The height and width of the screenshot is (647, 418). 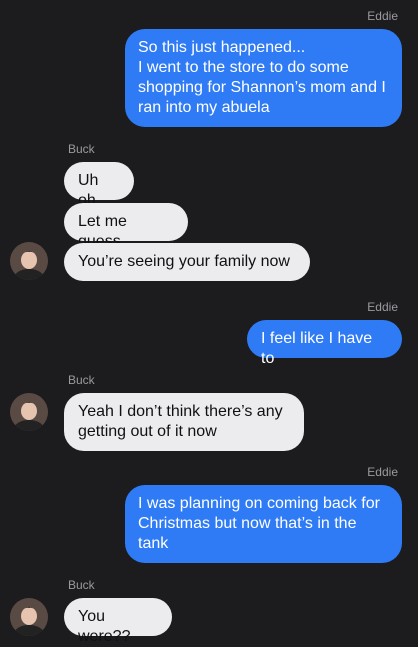 I want to click on message-bubble-outgoing: I feel like I have to, so click(x=324, y=343).